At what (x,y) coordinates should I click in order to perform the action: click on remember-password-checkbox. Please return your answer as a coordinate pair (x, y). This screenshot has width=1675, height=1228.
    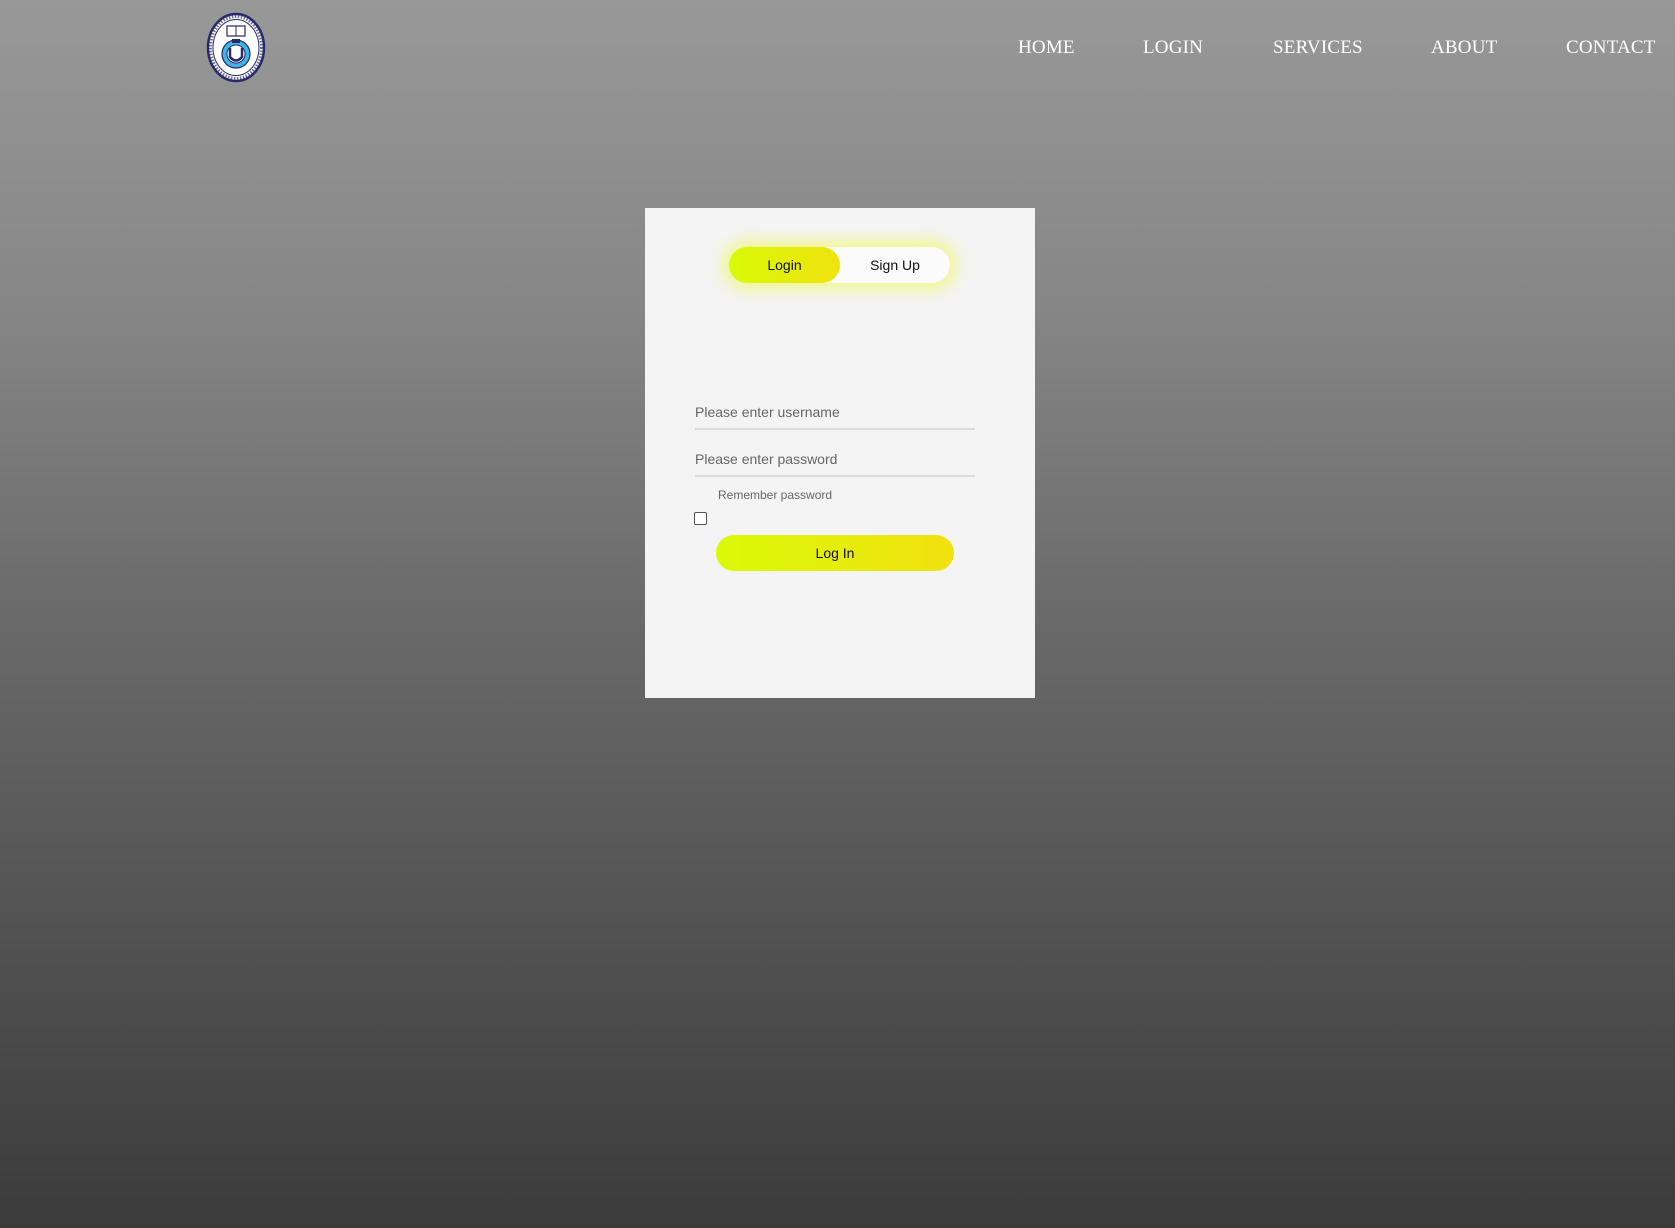
    Looking at the image, I should click on (700, 518).